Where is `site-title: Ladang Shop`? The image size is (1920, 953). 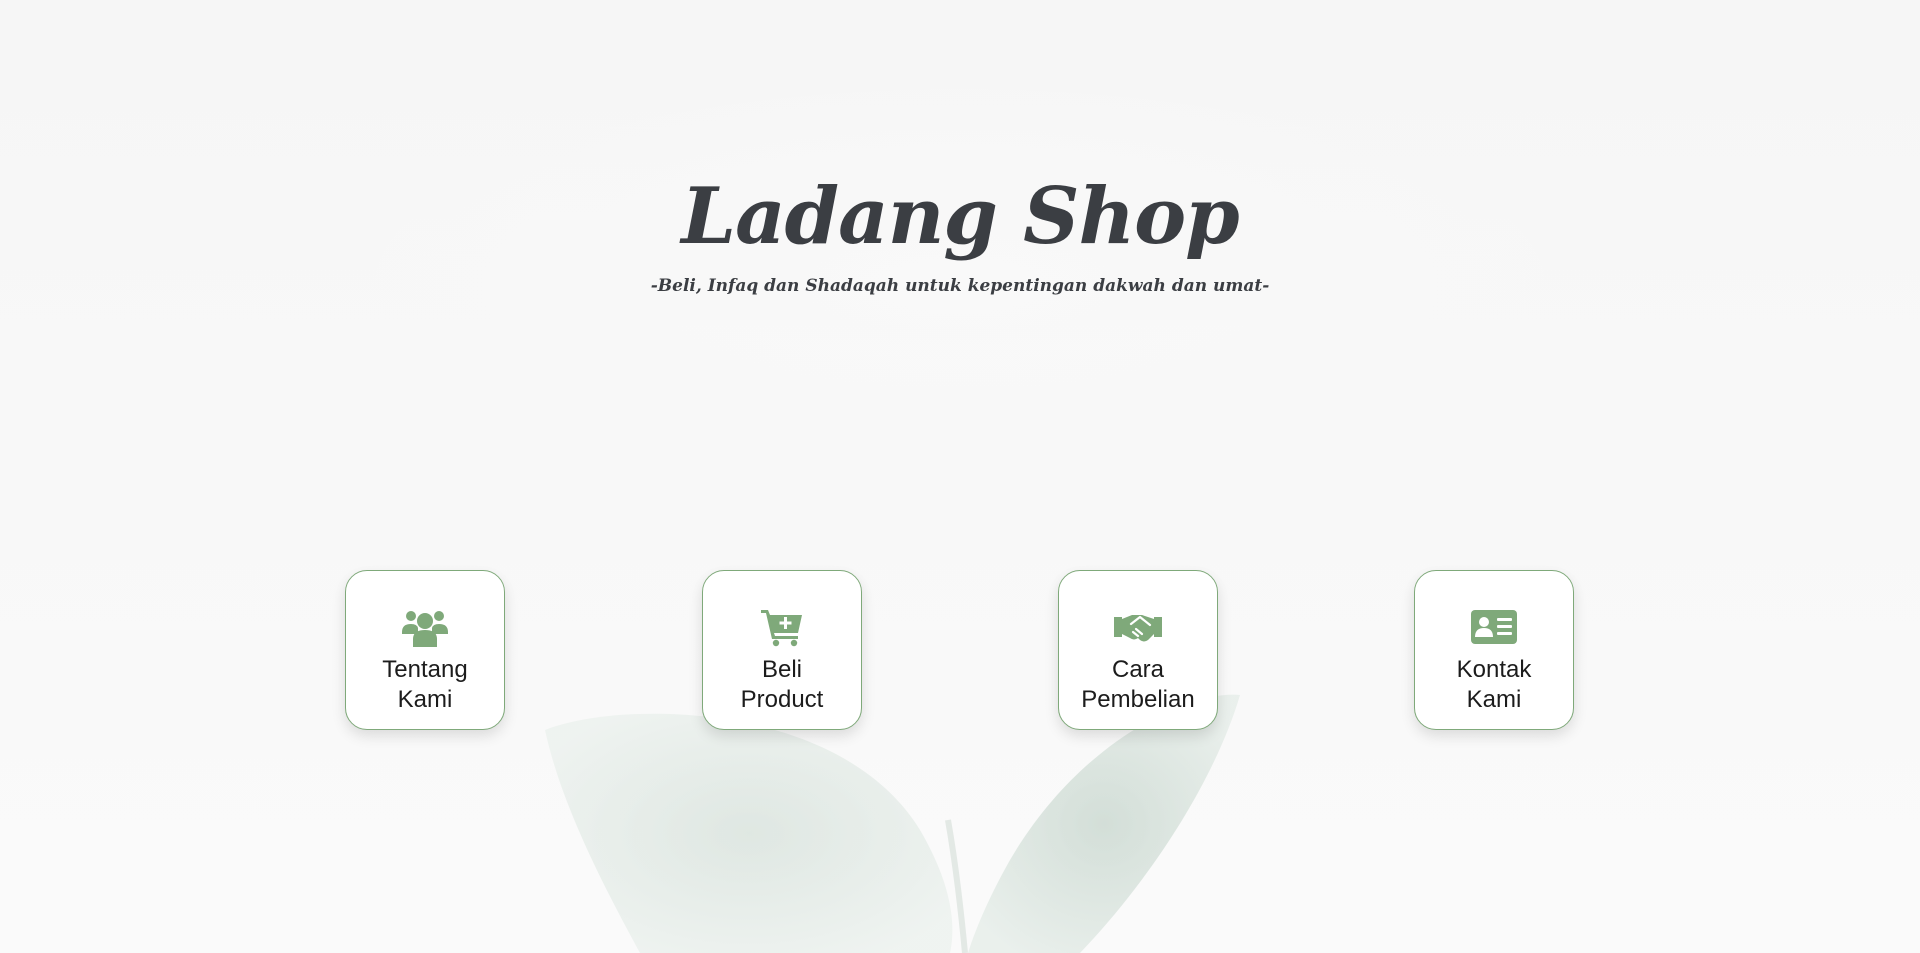
site-title: Ladang Shop is located at coordinates (960, 216).